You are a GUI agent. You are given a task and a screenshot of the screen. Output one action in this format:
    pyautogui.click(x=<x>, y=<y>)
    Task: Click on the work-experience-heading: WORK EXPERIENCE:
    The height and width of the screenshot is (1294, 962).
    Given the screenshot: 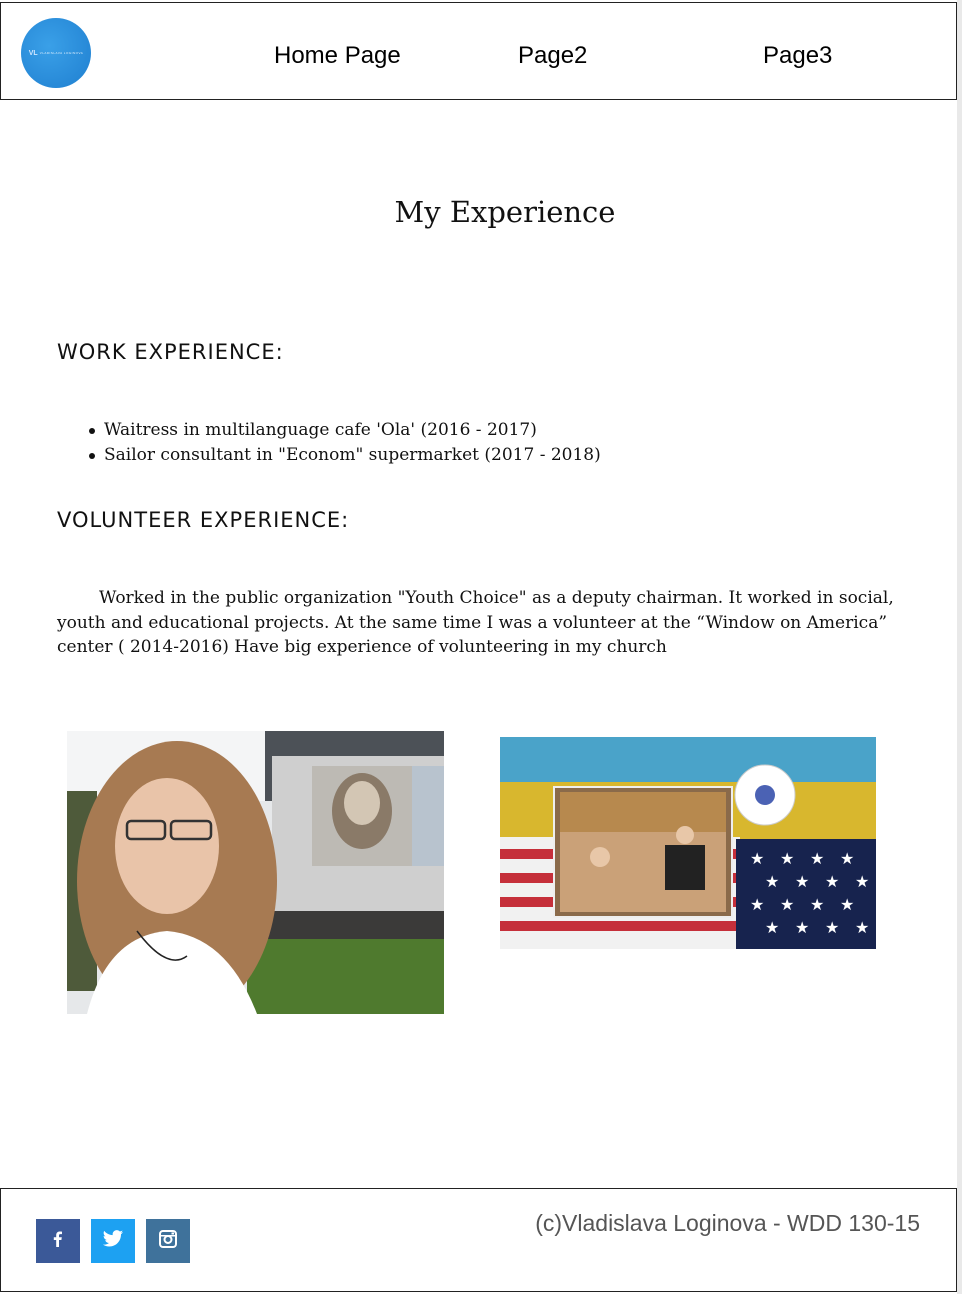 What is the action you would take?
    pyautogui.click(x=170, y=352)
    